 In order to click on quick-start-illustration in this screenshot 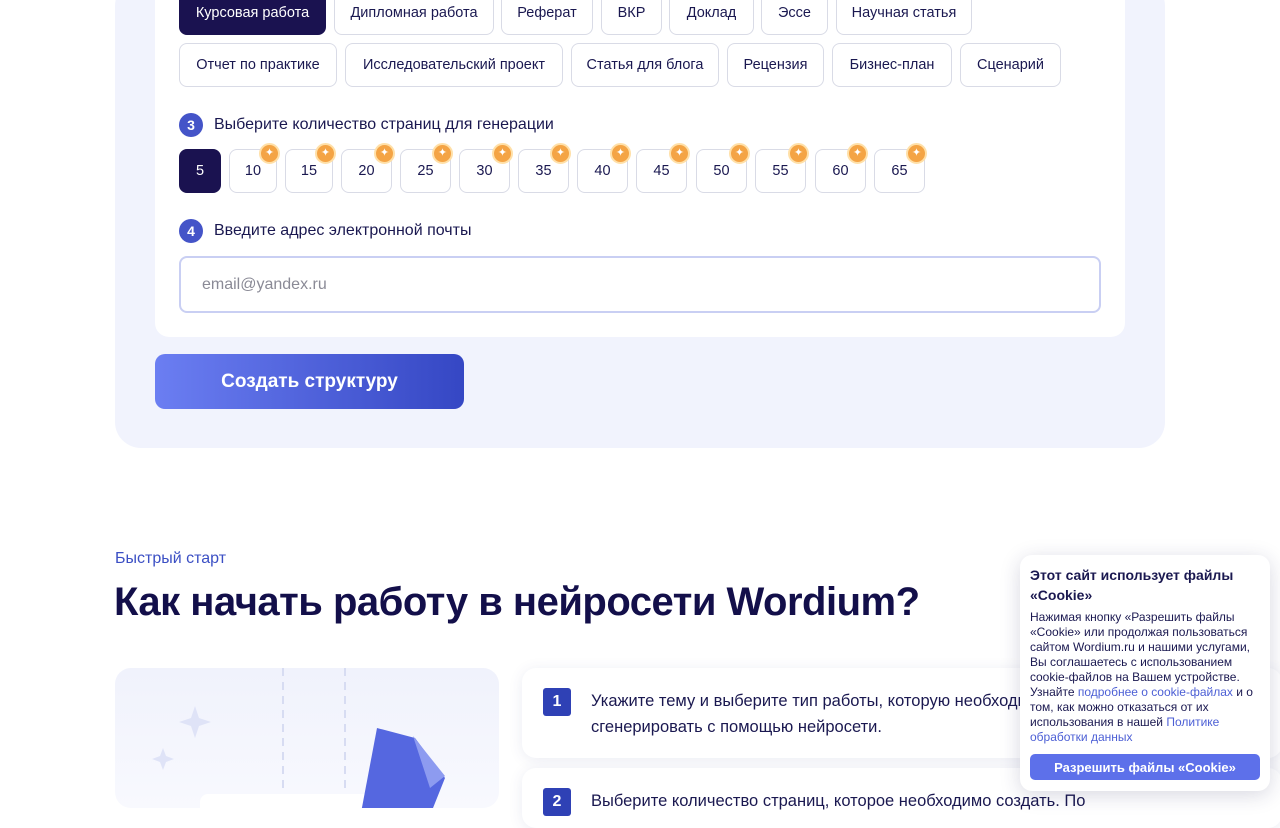, I will do `click(307, 738)`.